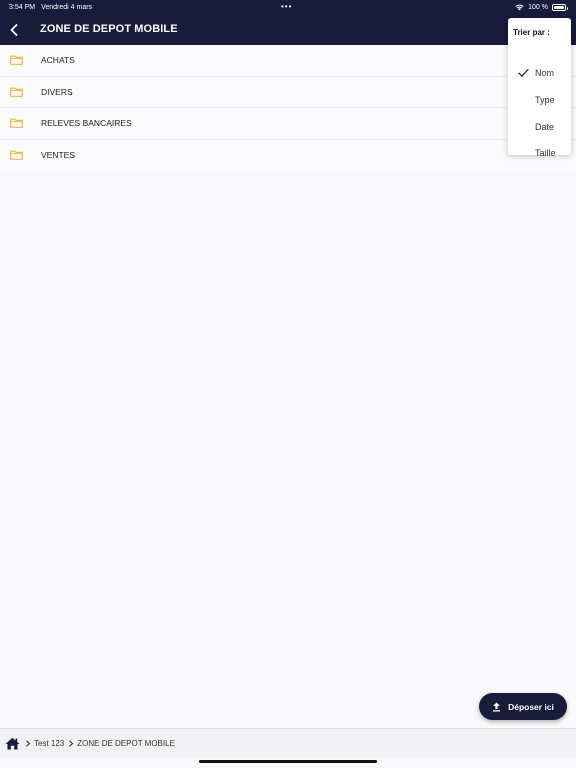  What do you see at coordinates (531, 706) in the screenshot?
I see `upload-button-label: Déposer ici` at bounding box center [531, 706].